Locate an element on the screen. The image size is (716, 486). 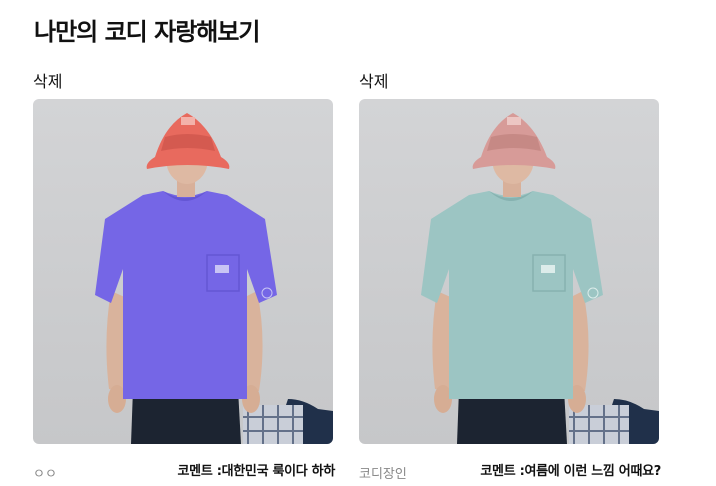
page-title: 나만의 코디 자랑해보기 is located at coordinates (147, 32).